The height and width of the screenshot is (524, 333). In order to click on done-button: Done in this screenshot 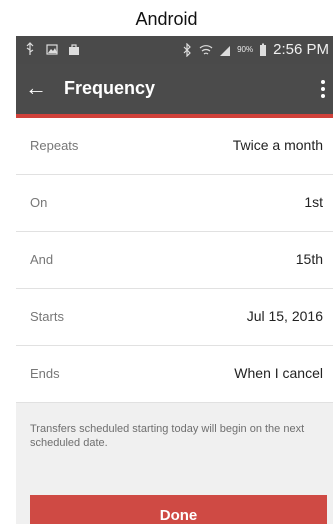, I will do `click(178, 509)`.